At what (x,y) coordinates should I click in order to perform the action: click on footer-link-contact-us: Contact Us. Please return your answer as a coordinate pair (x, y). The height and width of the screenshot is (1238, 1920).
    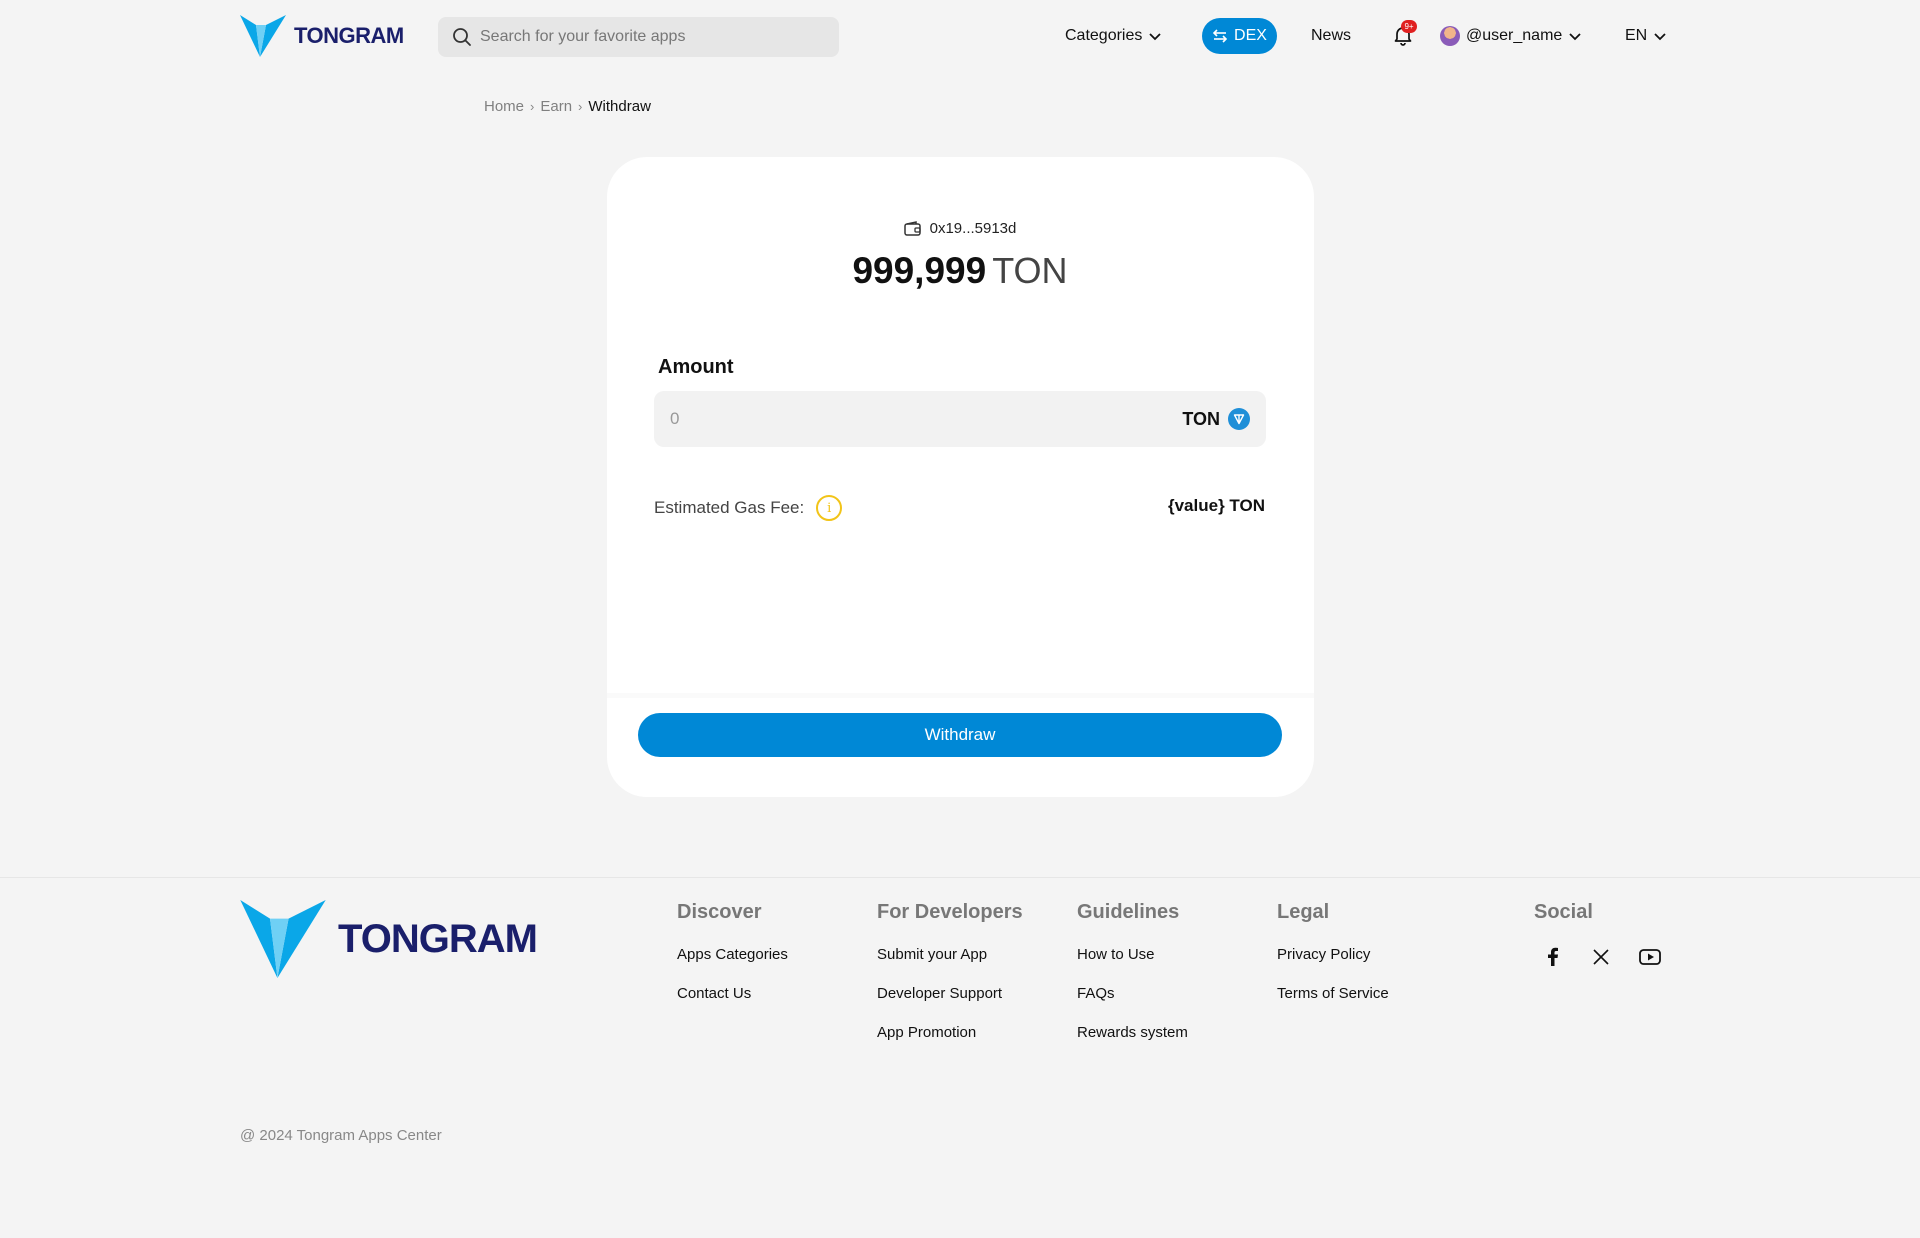
    Looking at the image, I should click on (732, 993).